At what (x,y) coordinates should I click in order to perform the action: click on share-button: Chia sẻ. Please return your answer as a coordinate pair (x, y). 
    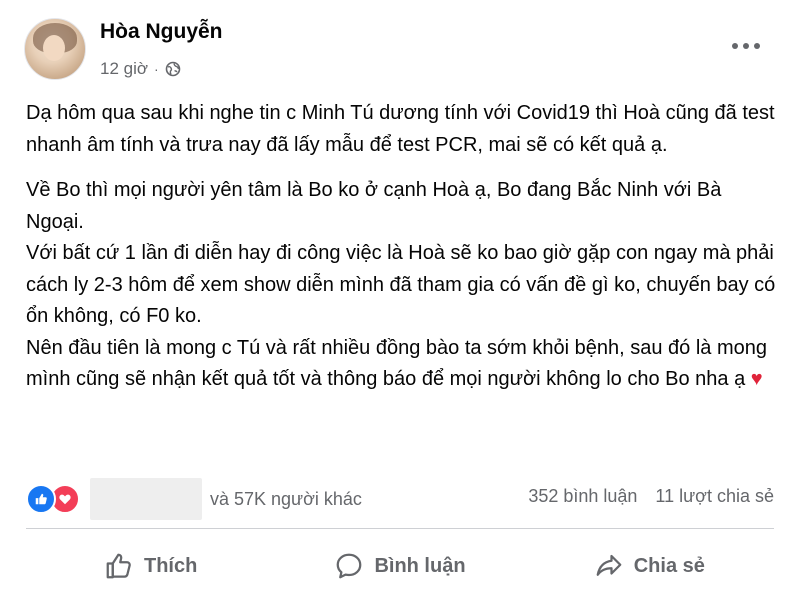
    Looking at the image, I should click on (649, 566).